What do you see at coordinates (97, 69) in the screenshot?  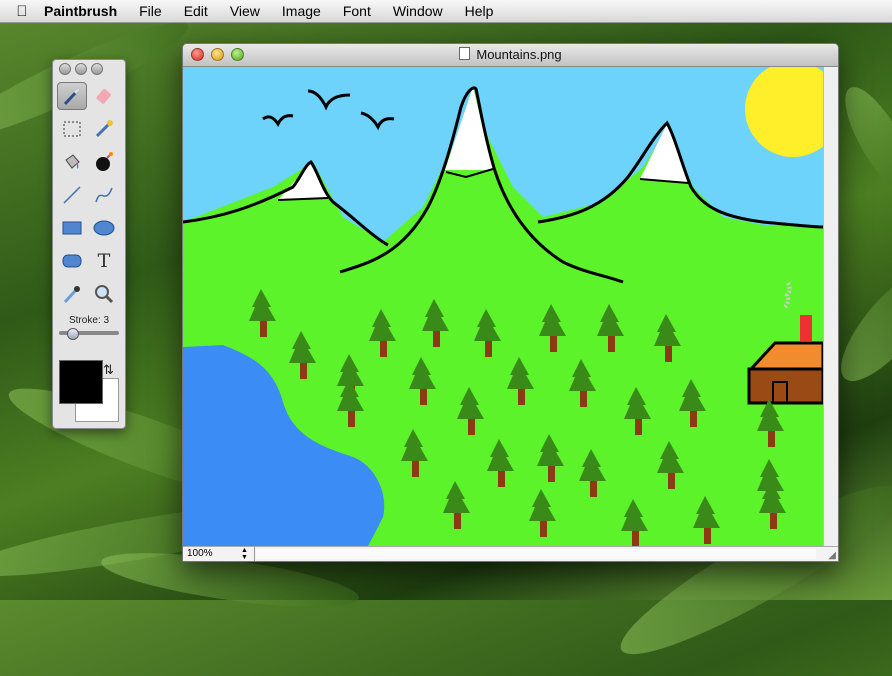 I see `palette-zoom-button` at bounding box center [97, 69].